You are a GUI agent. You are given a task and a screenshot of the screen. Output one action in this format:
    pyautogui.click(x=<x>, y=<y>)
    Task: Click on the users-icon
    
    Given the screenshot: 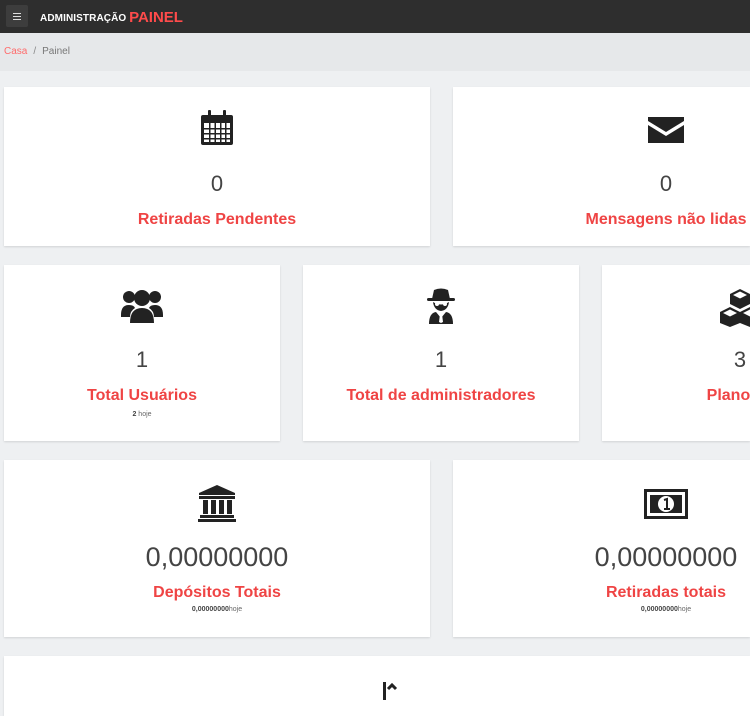 What is the action you would take?
    pyautogui.click(x=142, y=308)
    